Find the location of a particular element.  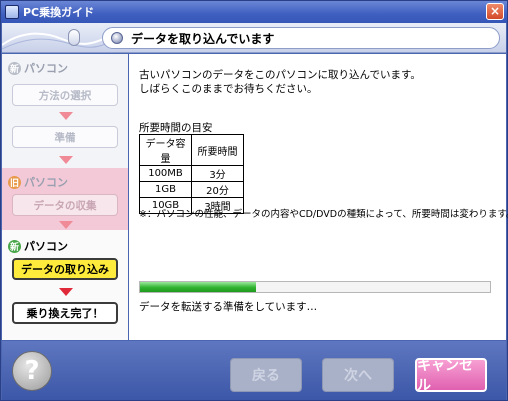

progress-fill is located at coordinates (198, 287).